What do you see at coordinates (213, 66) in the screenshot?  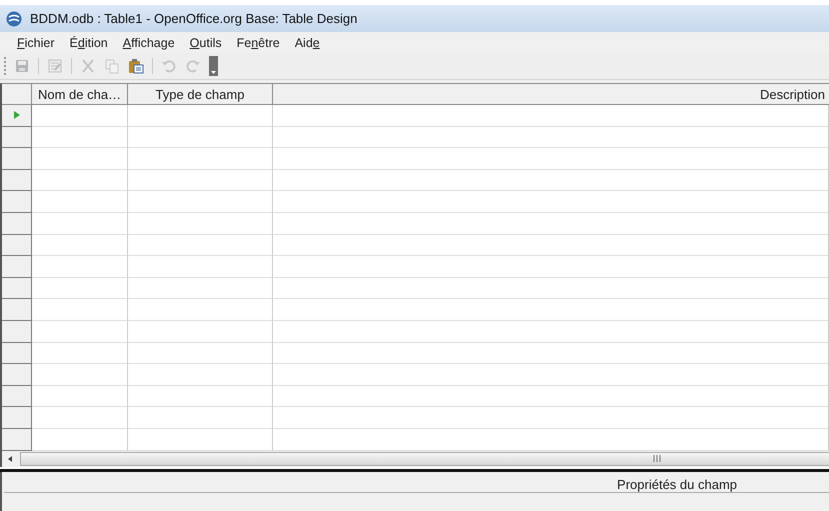 I see `overflow-icon` at bounding box center [213, 66].